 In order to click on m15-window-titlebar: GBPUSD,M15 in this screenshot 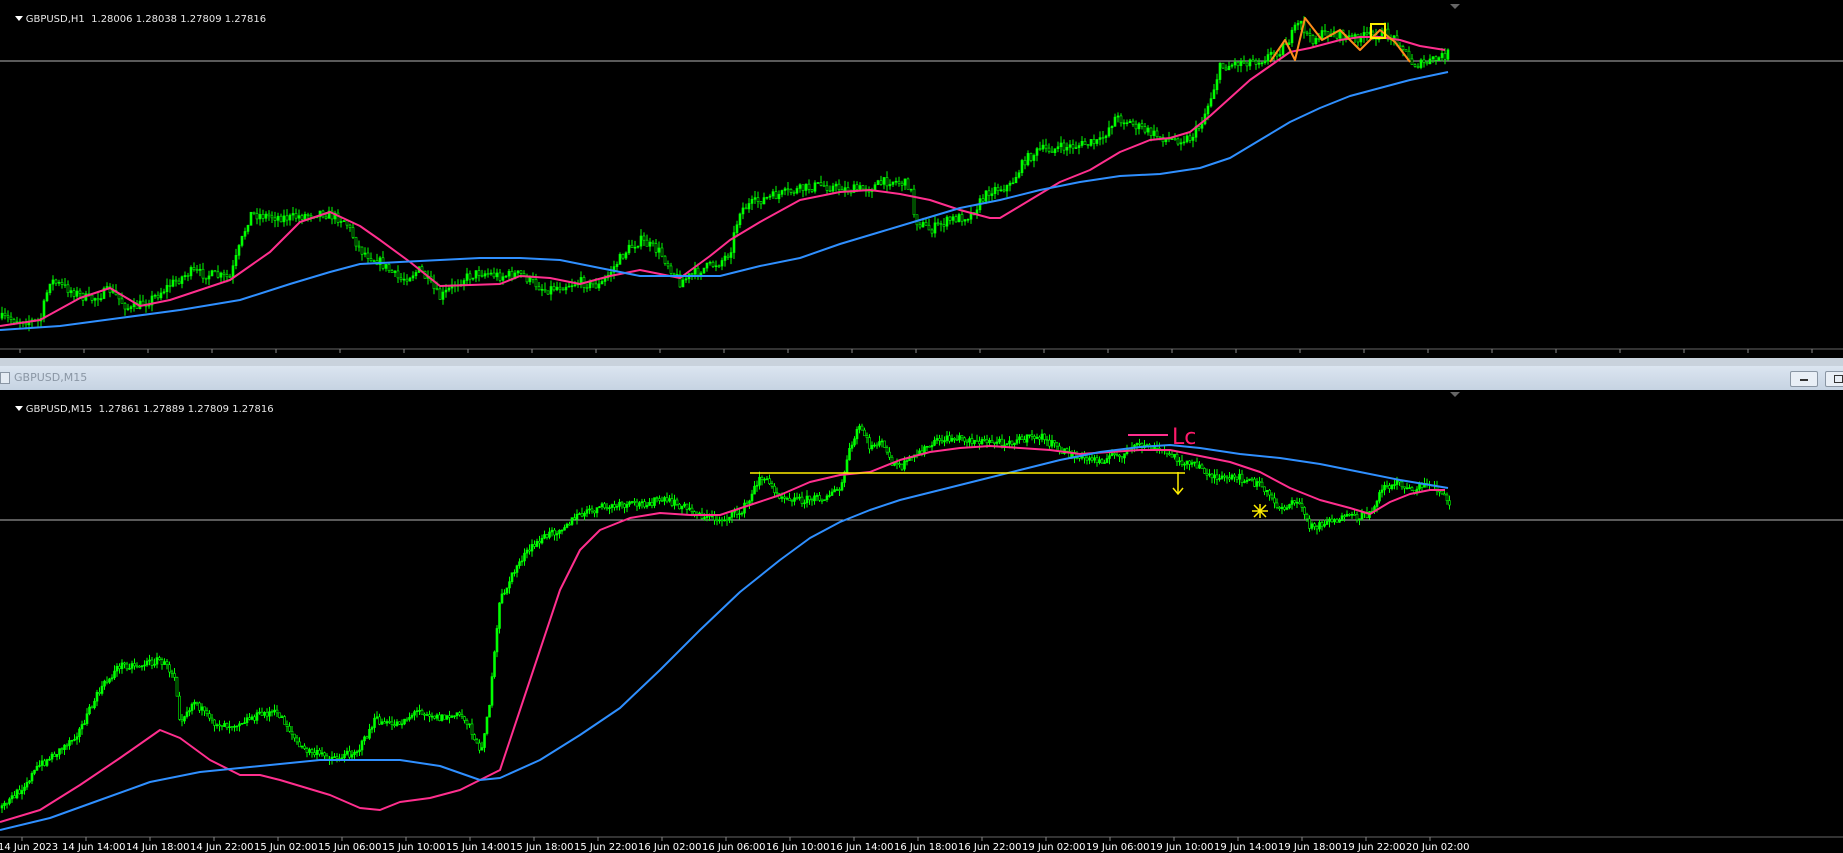, I will do `click(921, 378)`.